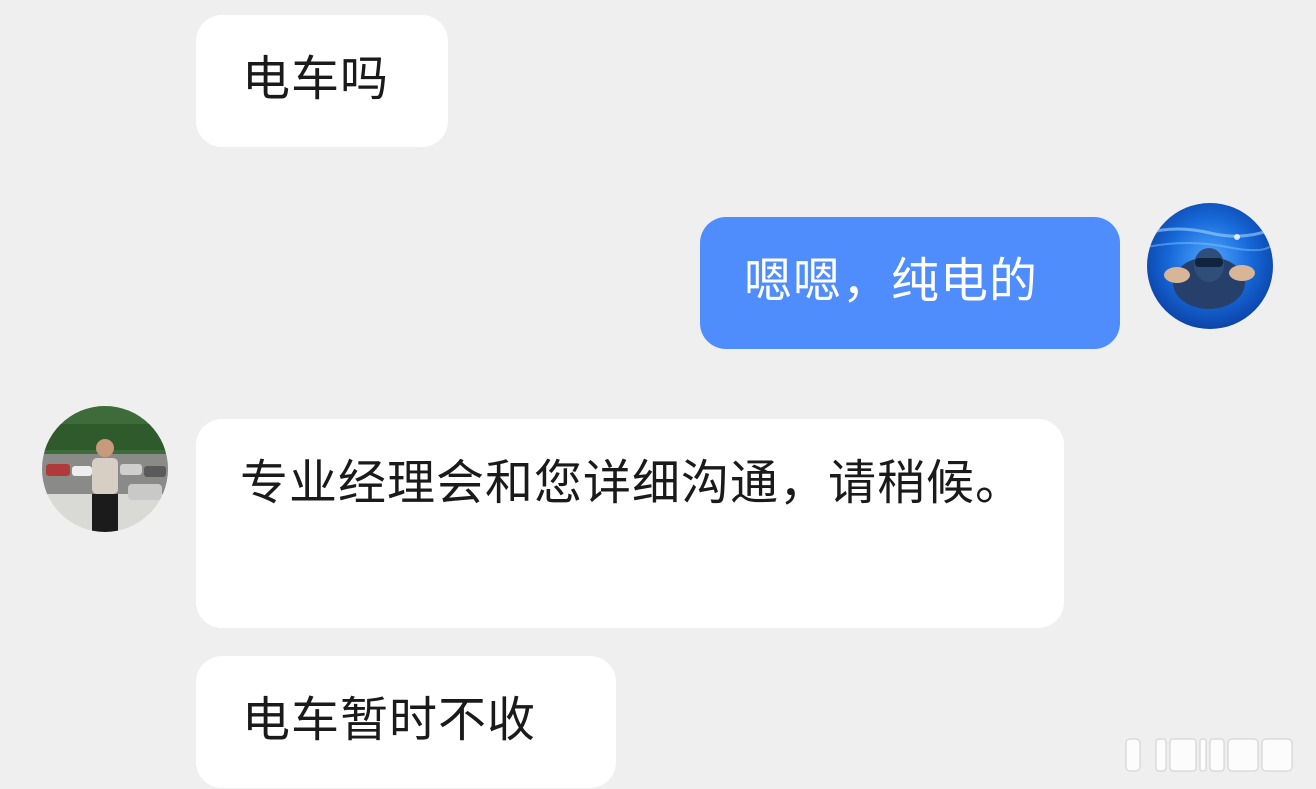 The width and height of the screenshot is (1316, 789). I want to click on message-text: 电车暂时不收, so click(389, 720).